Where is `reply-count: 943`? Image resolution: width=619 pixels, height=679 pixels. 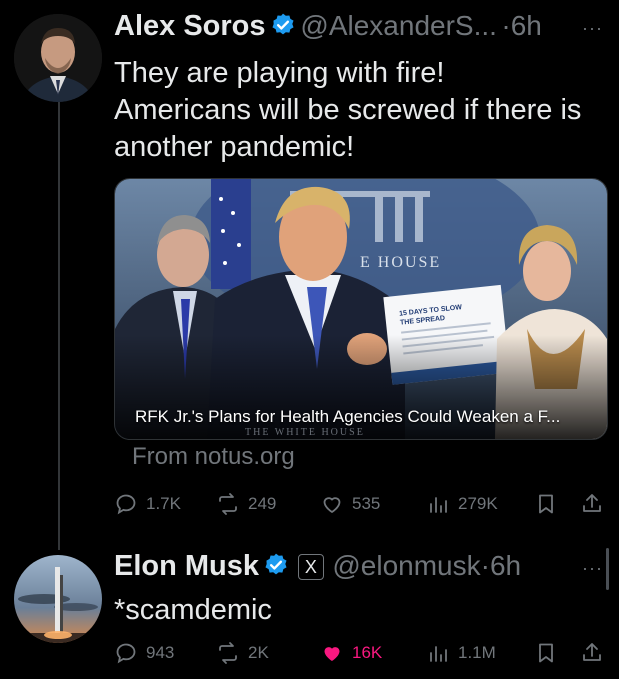 reply-count: 943 is located at coordinates (160, 652).